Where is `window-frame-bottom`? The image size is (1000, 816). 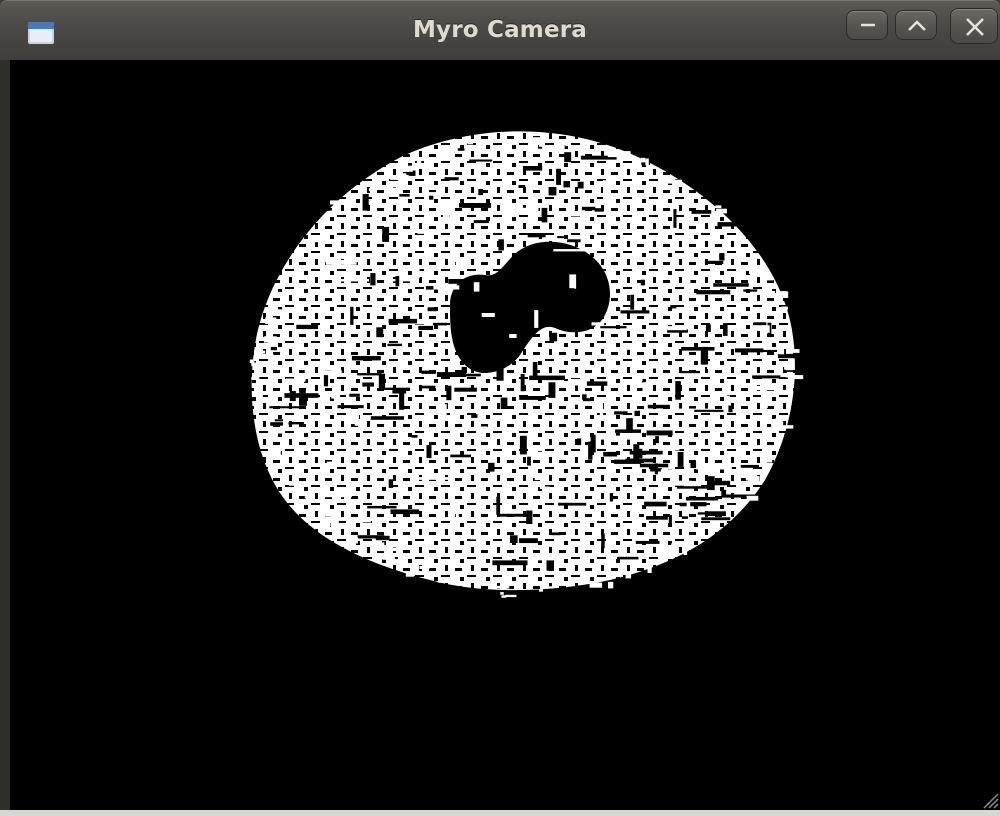 window-frame-bottom is located at coordinates (500, 813).